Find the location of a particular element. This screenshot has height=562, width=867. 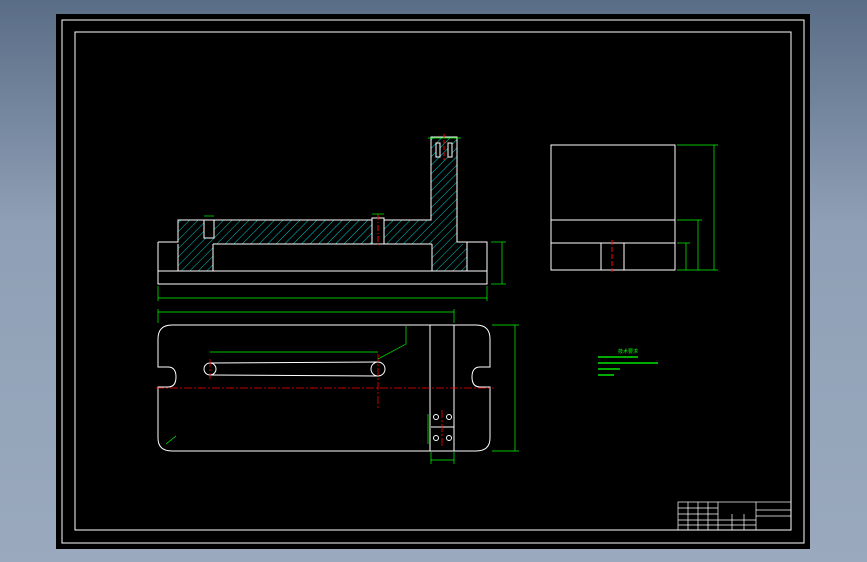

side-dimensions is located at coordinates (697, 207).